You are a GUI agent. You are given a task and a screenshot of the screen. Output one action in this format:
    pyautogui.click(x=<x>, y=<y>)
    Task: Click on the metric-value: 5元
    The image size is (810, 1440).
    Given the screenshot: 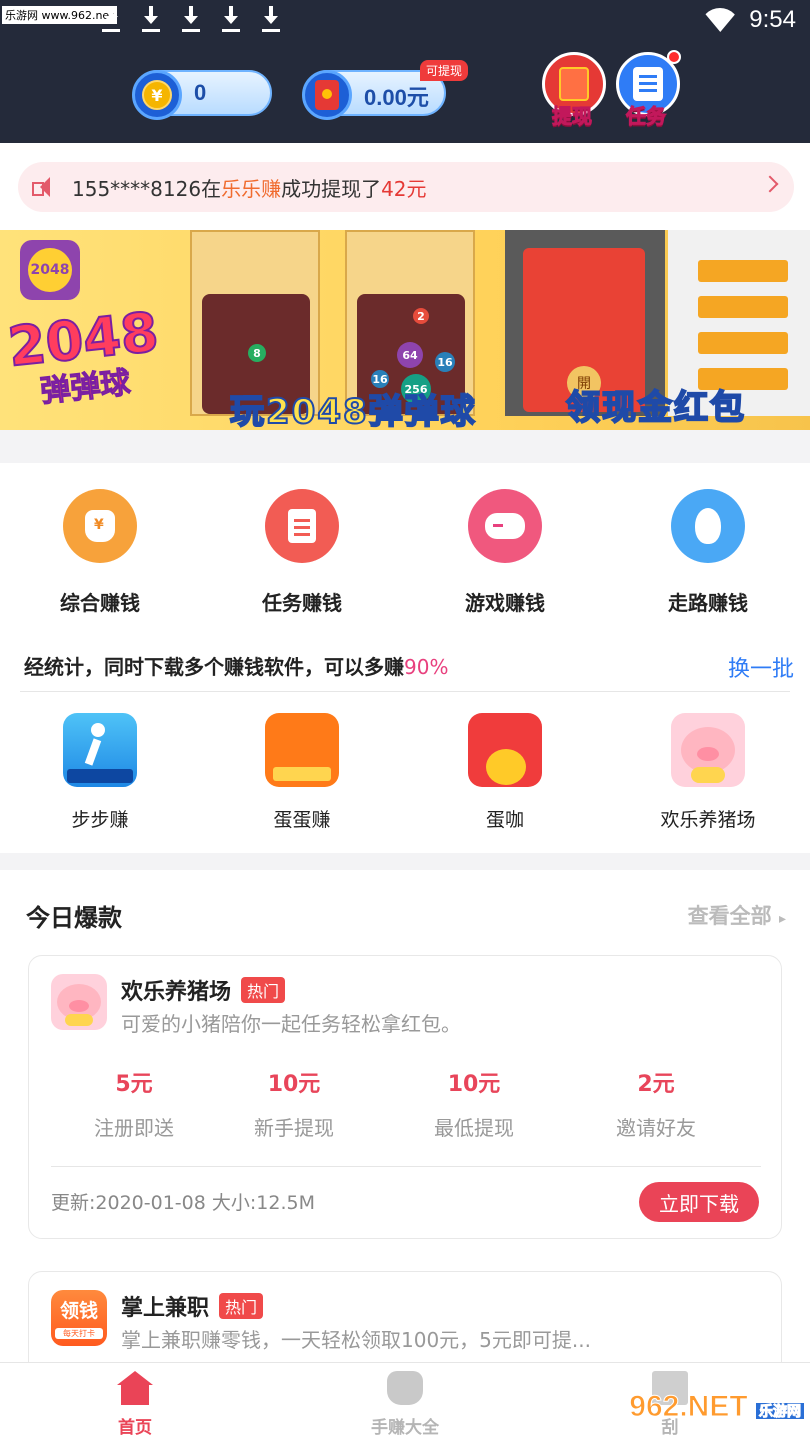 What is the action you would take?
    pyautogui.click(x=134, y=1084)
    